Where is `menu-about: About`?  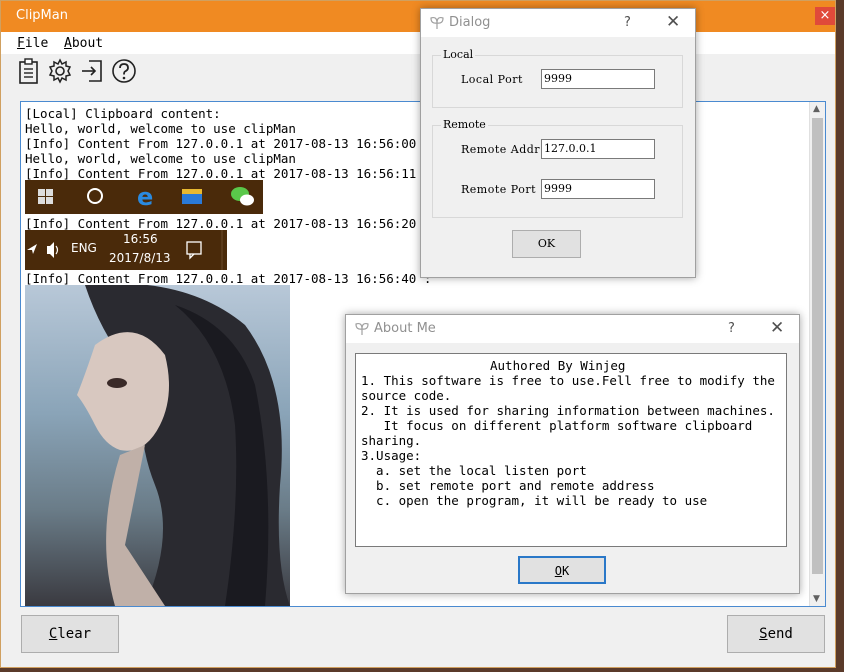
menu-about: About is located at coordinates (83, 43).